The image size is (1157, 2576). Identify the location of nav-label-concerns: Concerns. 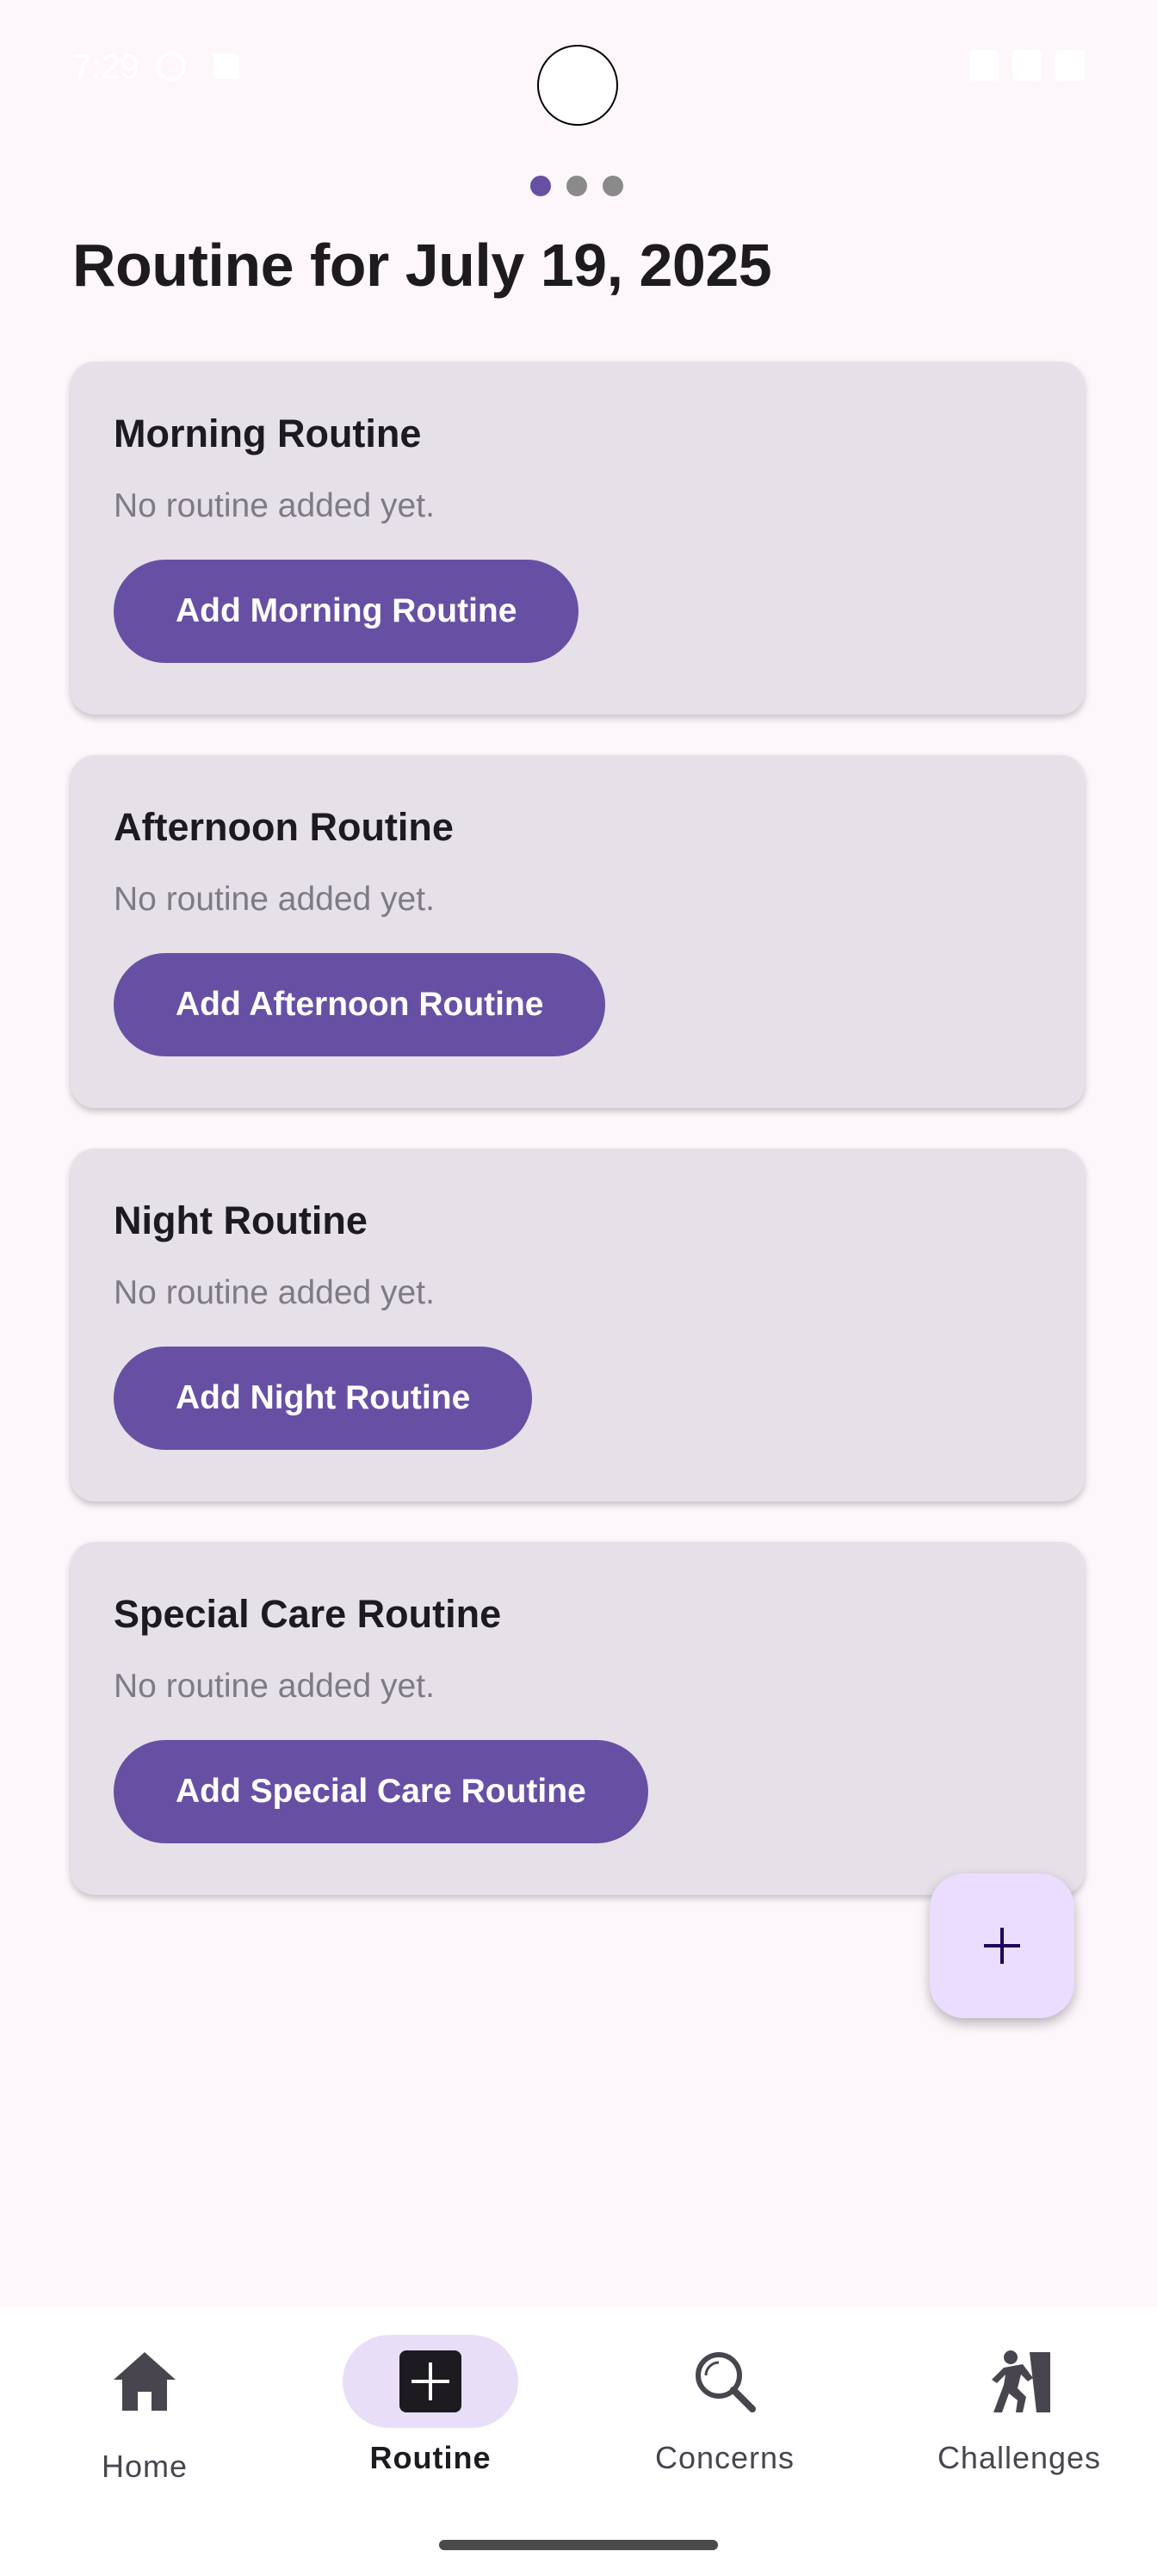
(724, 2457).